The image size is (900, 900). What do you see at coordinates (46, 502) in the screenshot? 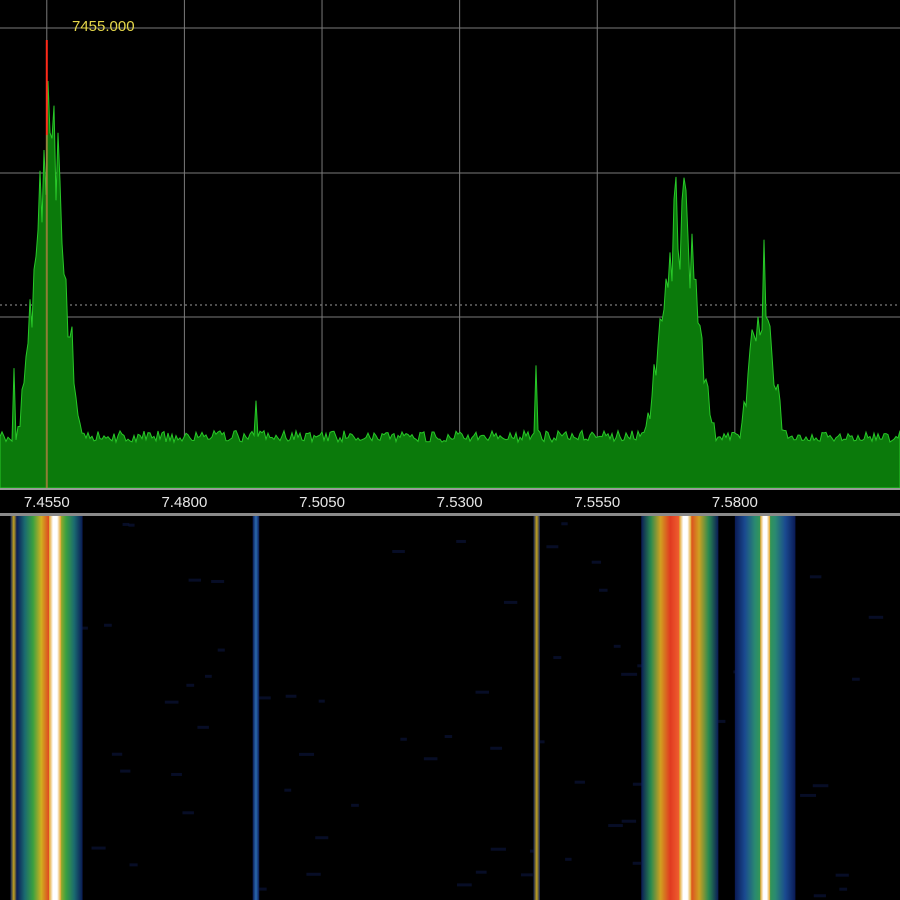
I see `axis-tick-label: 7.4550` at bounding box center [46, 502].